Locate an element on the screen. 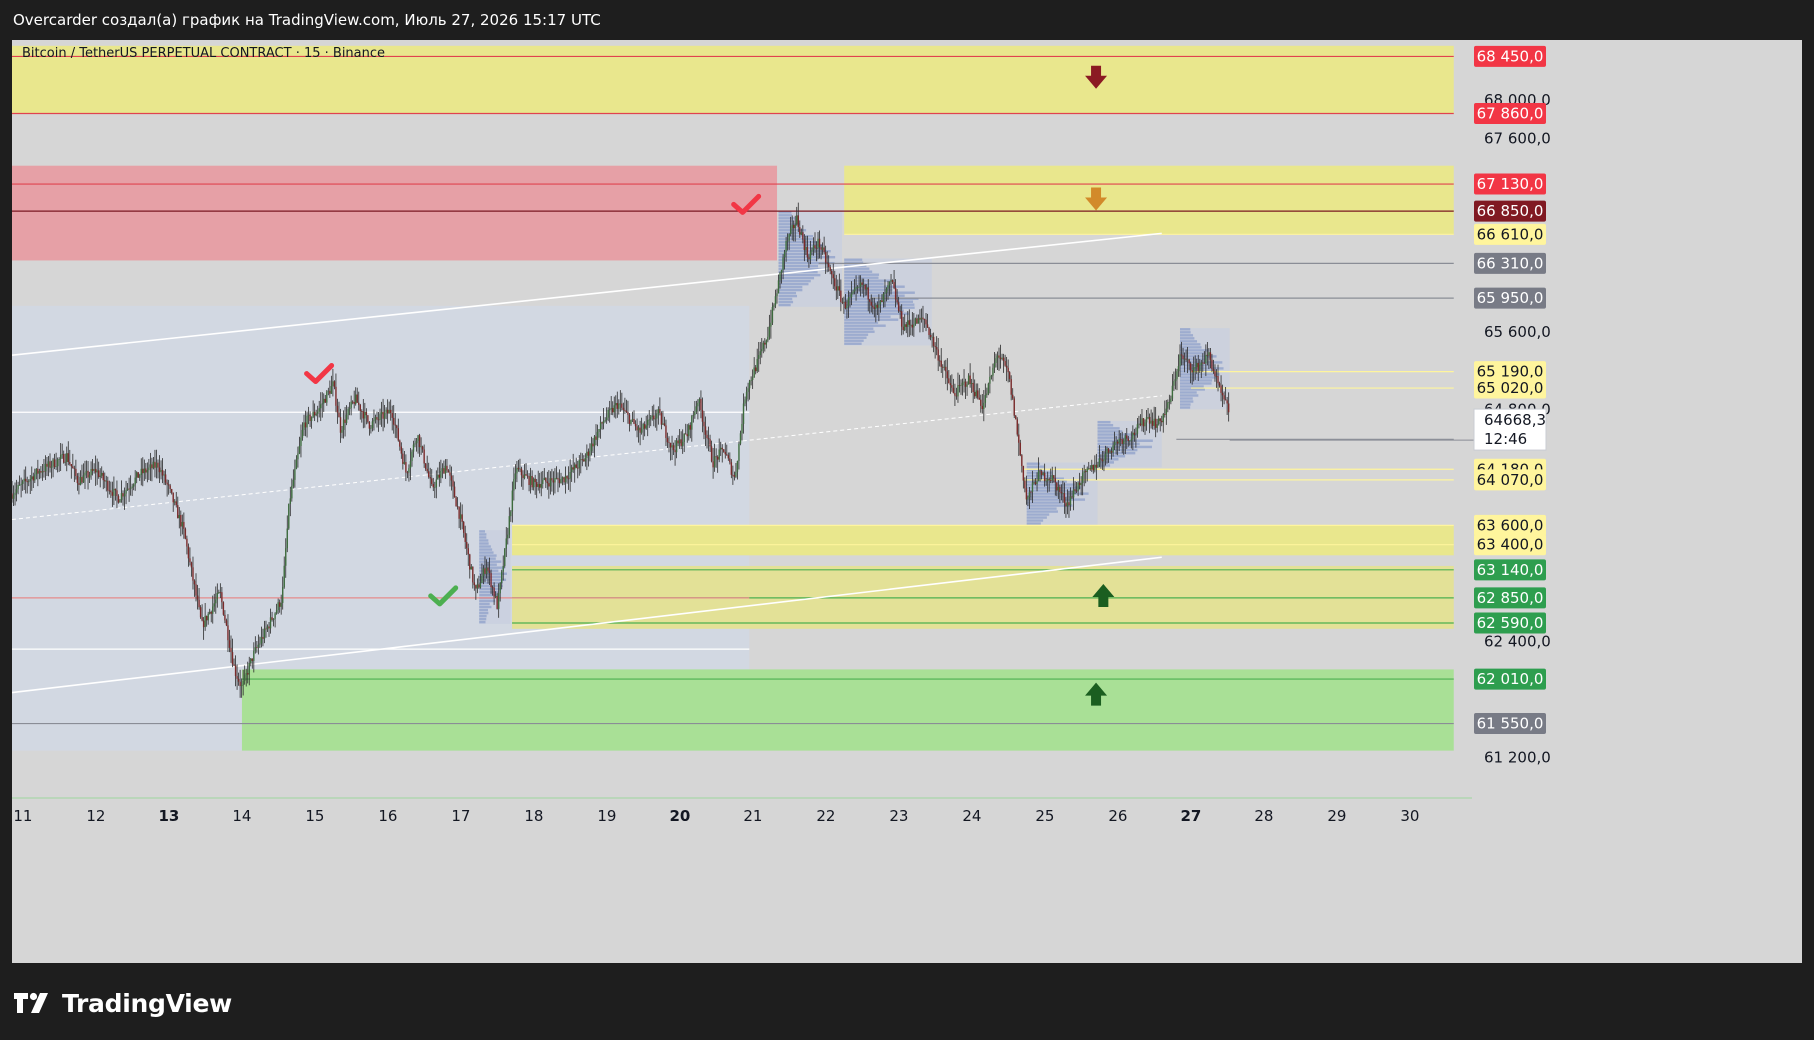 Image resolution: width=1814 pixels, height=1040 pixels. price-tag: 61 550,0 is located at coordinates (1510, 724).